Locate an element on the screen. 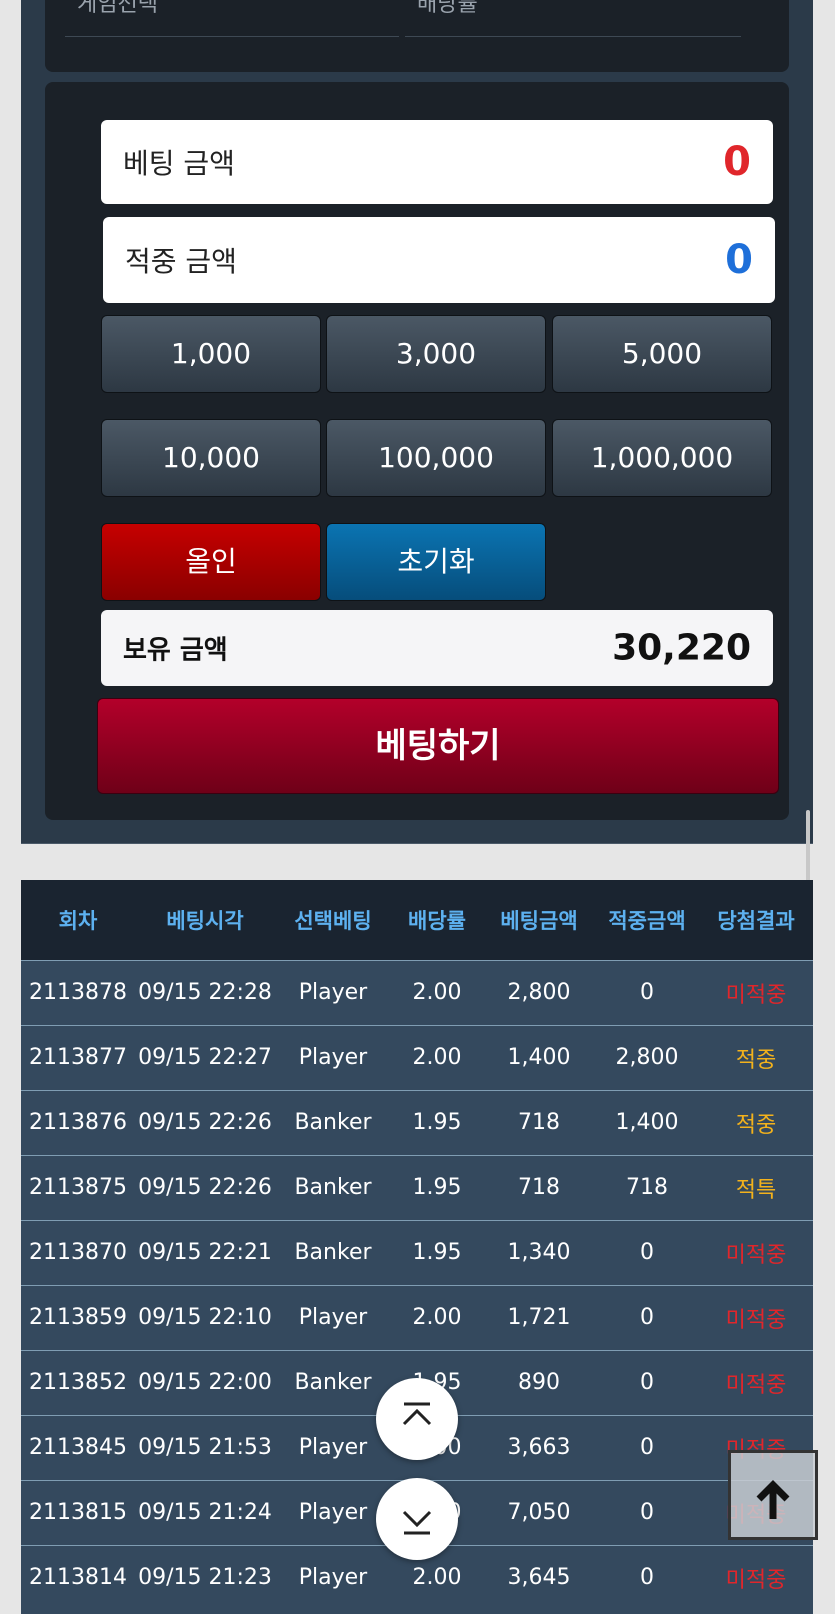 The image size is (835, 1614). reset-button: 초기화 is located at coordinates (436, 562).